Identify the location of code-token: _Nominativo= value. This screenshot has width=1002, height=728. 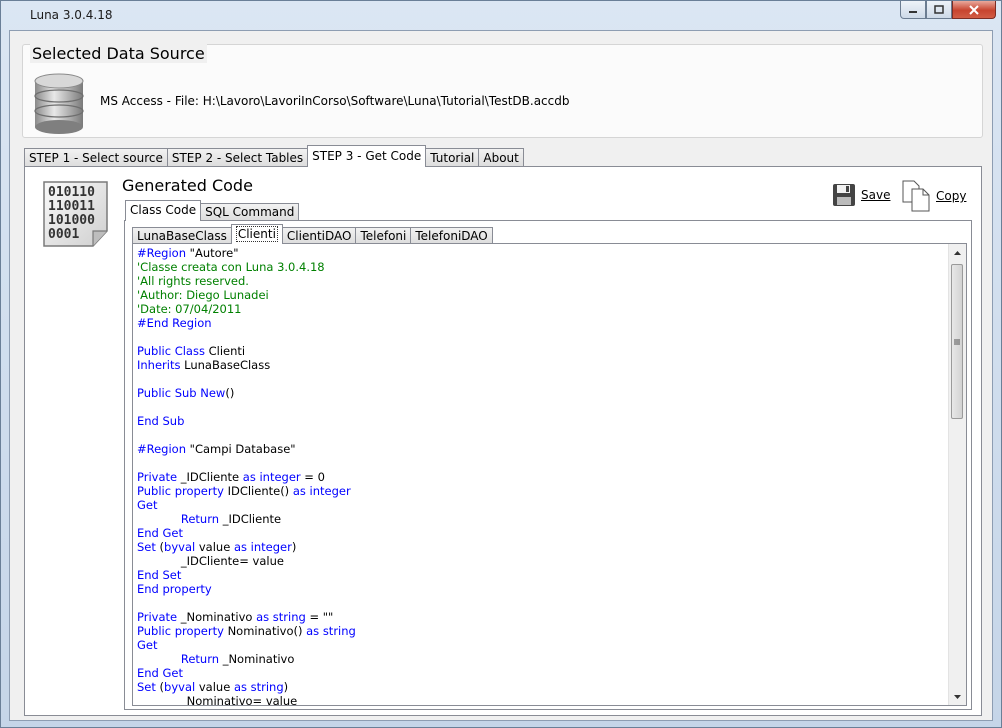
(217, 700).